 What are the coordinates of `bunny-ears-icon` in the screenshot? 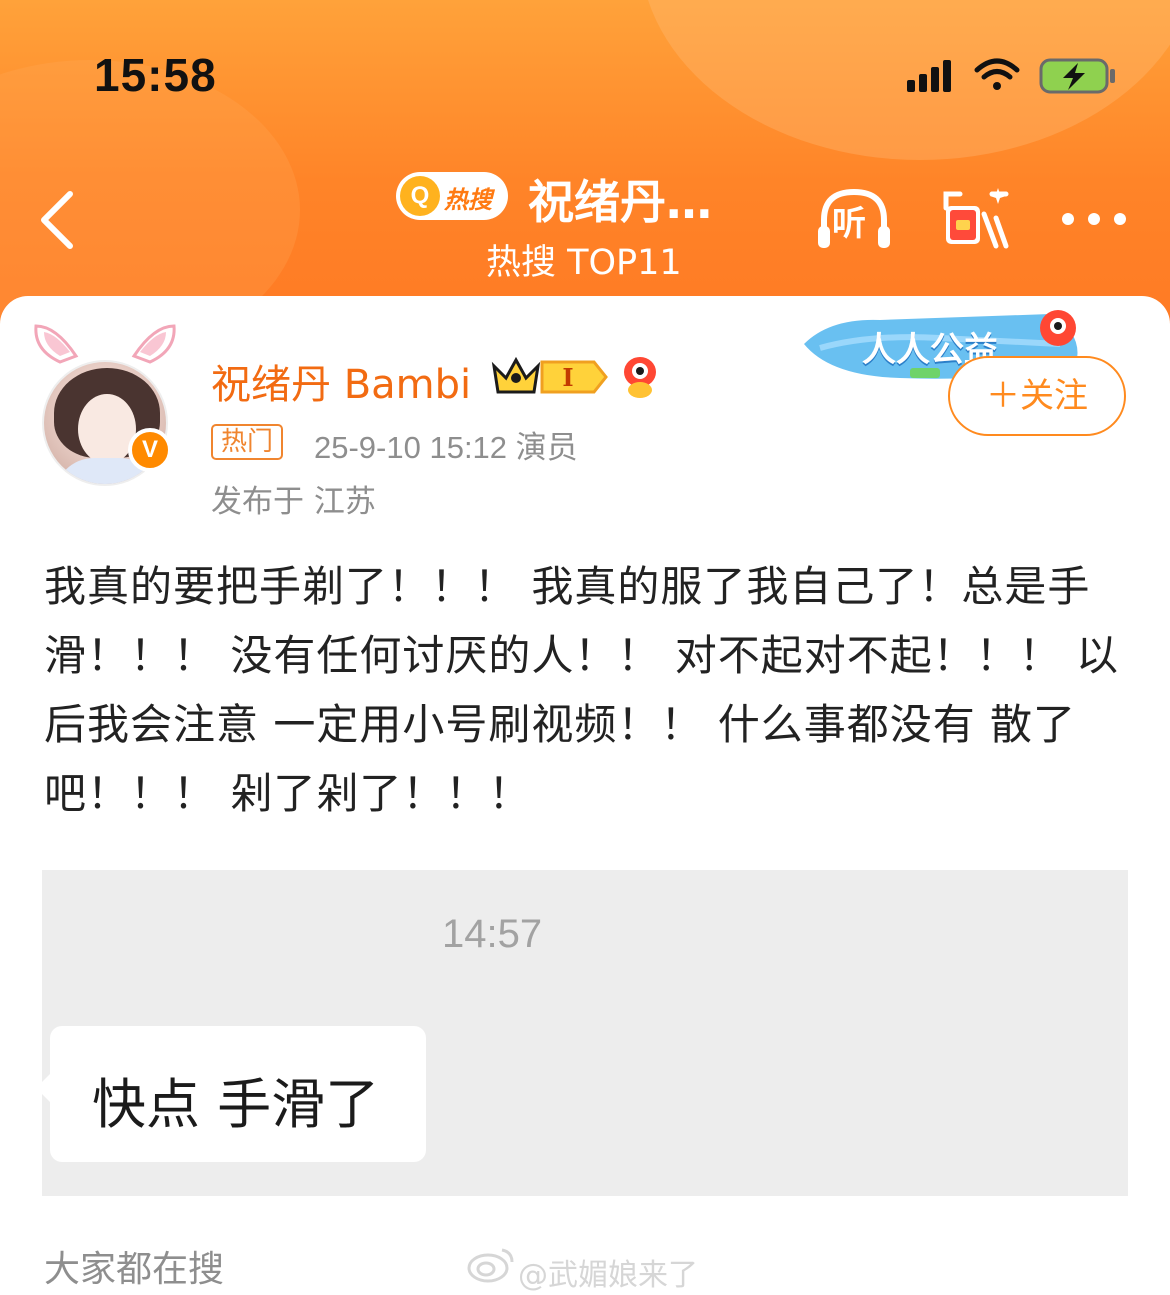 It's located at (105, 344).